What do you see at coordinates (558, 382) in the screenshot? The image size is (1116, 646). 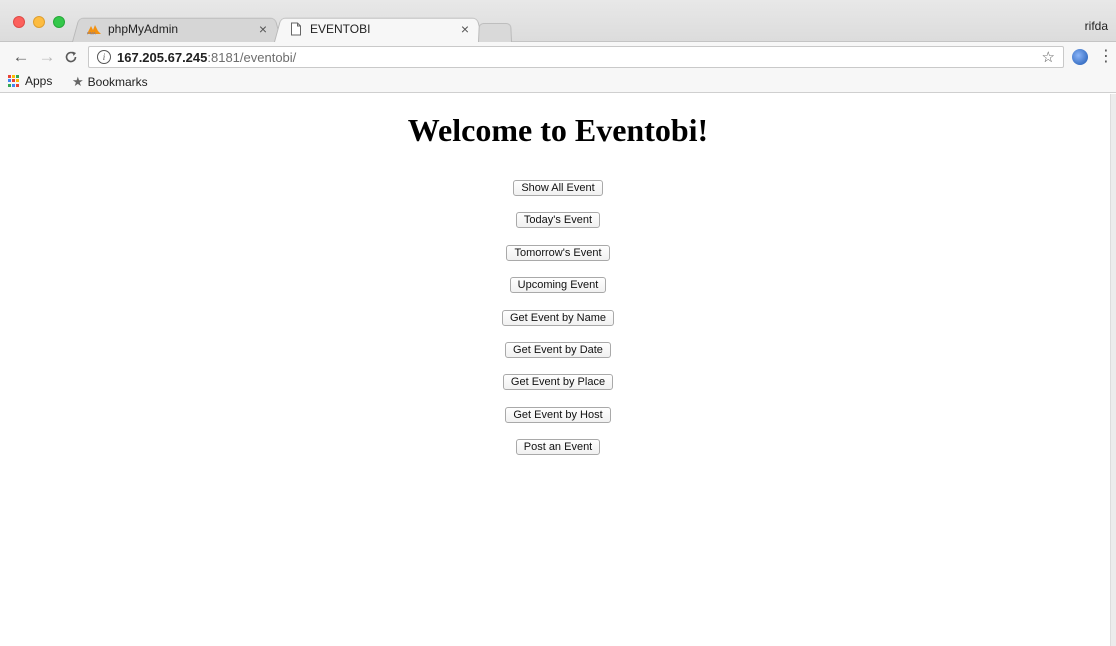 I see `get-event-by-place-button: Get Event by Place` at bounding box center [558, 382].